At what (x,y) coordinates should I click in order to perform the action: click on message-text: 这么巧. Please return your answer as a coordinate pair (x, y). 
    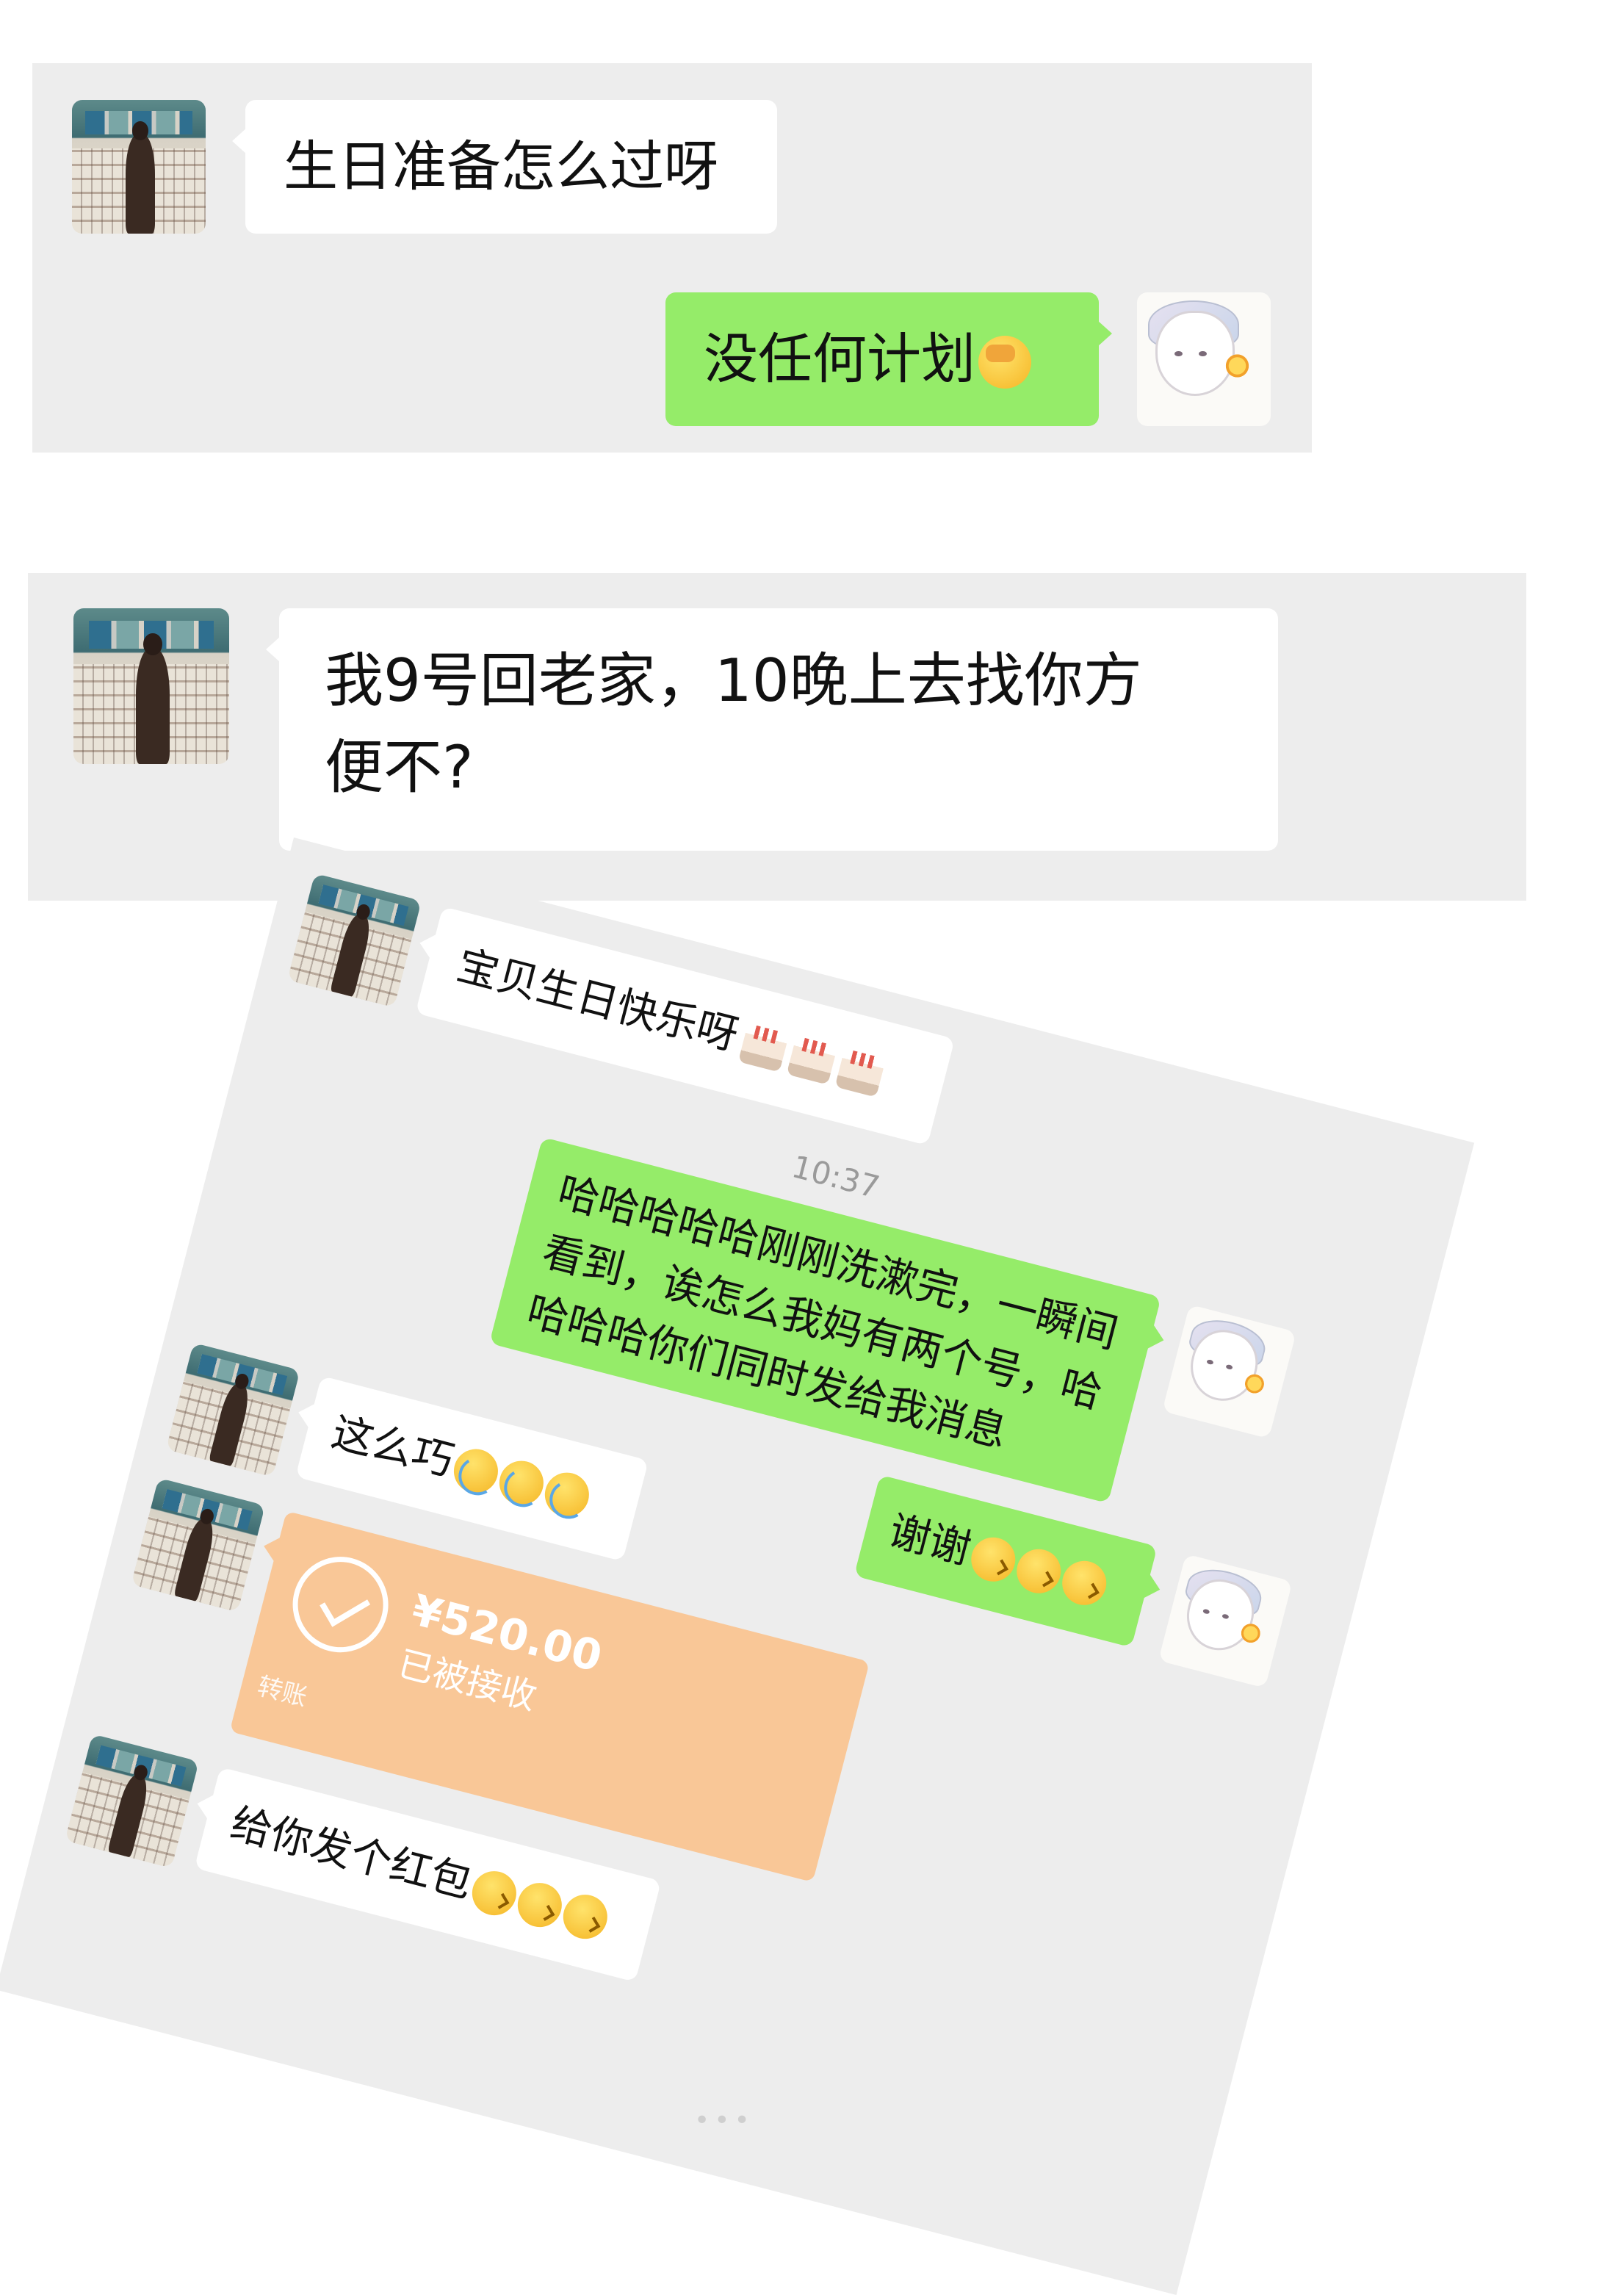
    Looking at the image, I should click on (393, 1447).